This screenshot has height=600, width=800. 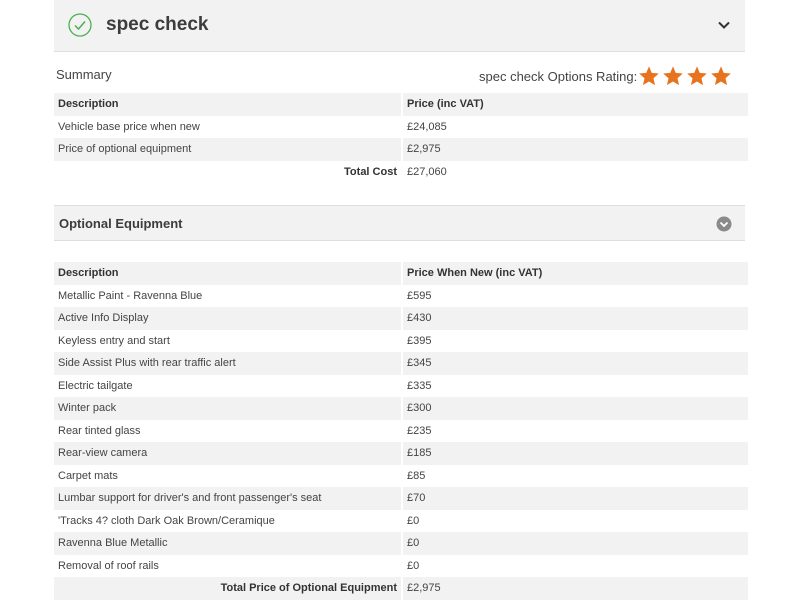 I want to click on table-header-row: Description Price (inc VAT), so click(x=401, y=104).